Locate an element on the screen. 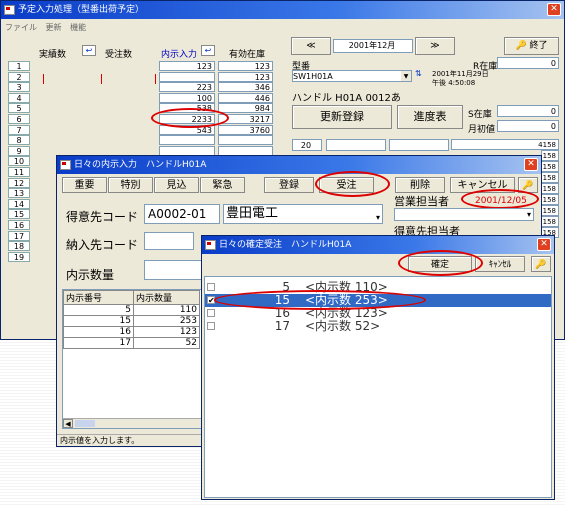 The width and height of the screenshot is (565, 505). main-title: 予定入力処理（型番出荷予定） is located at coordinates (81, 10).